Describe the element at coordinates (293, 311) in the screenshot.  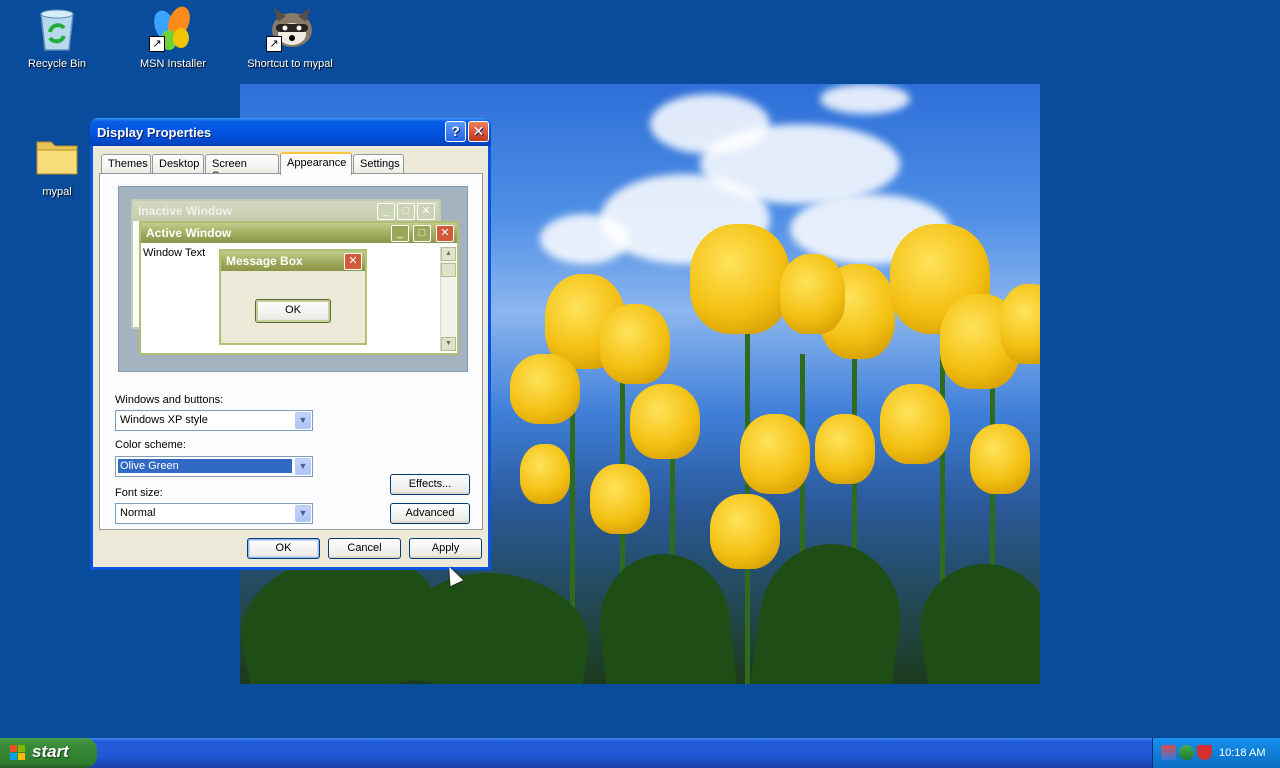
I see `preview-ok-button: OK` at that location.